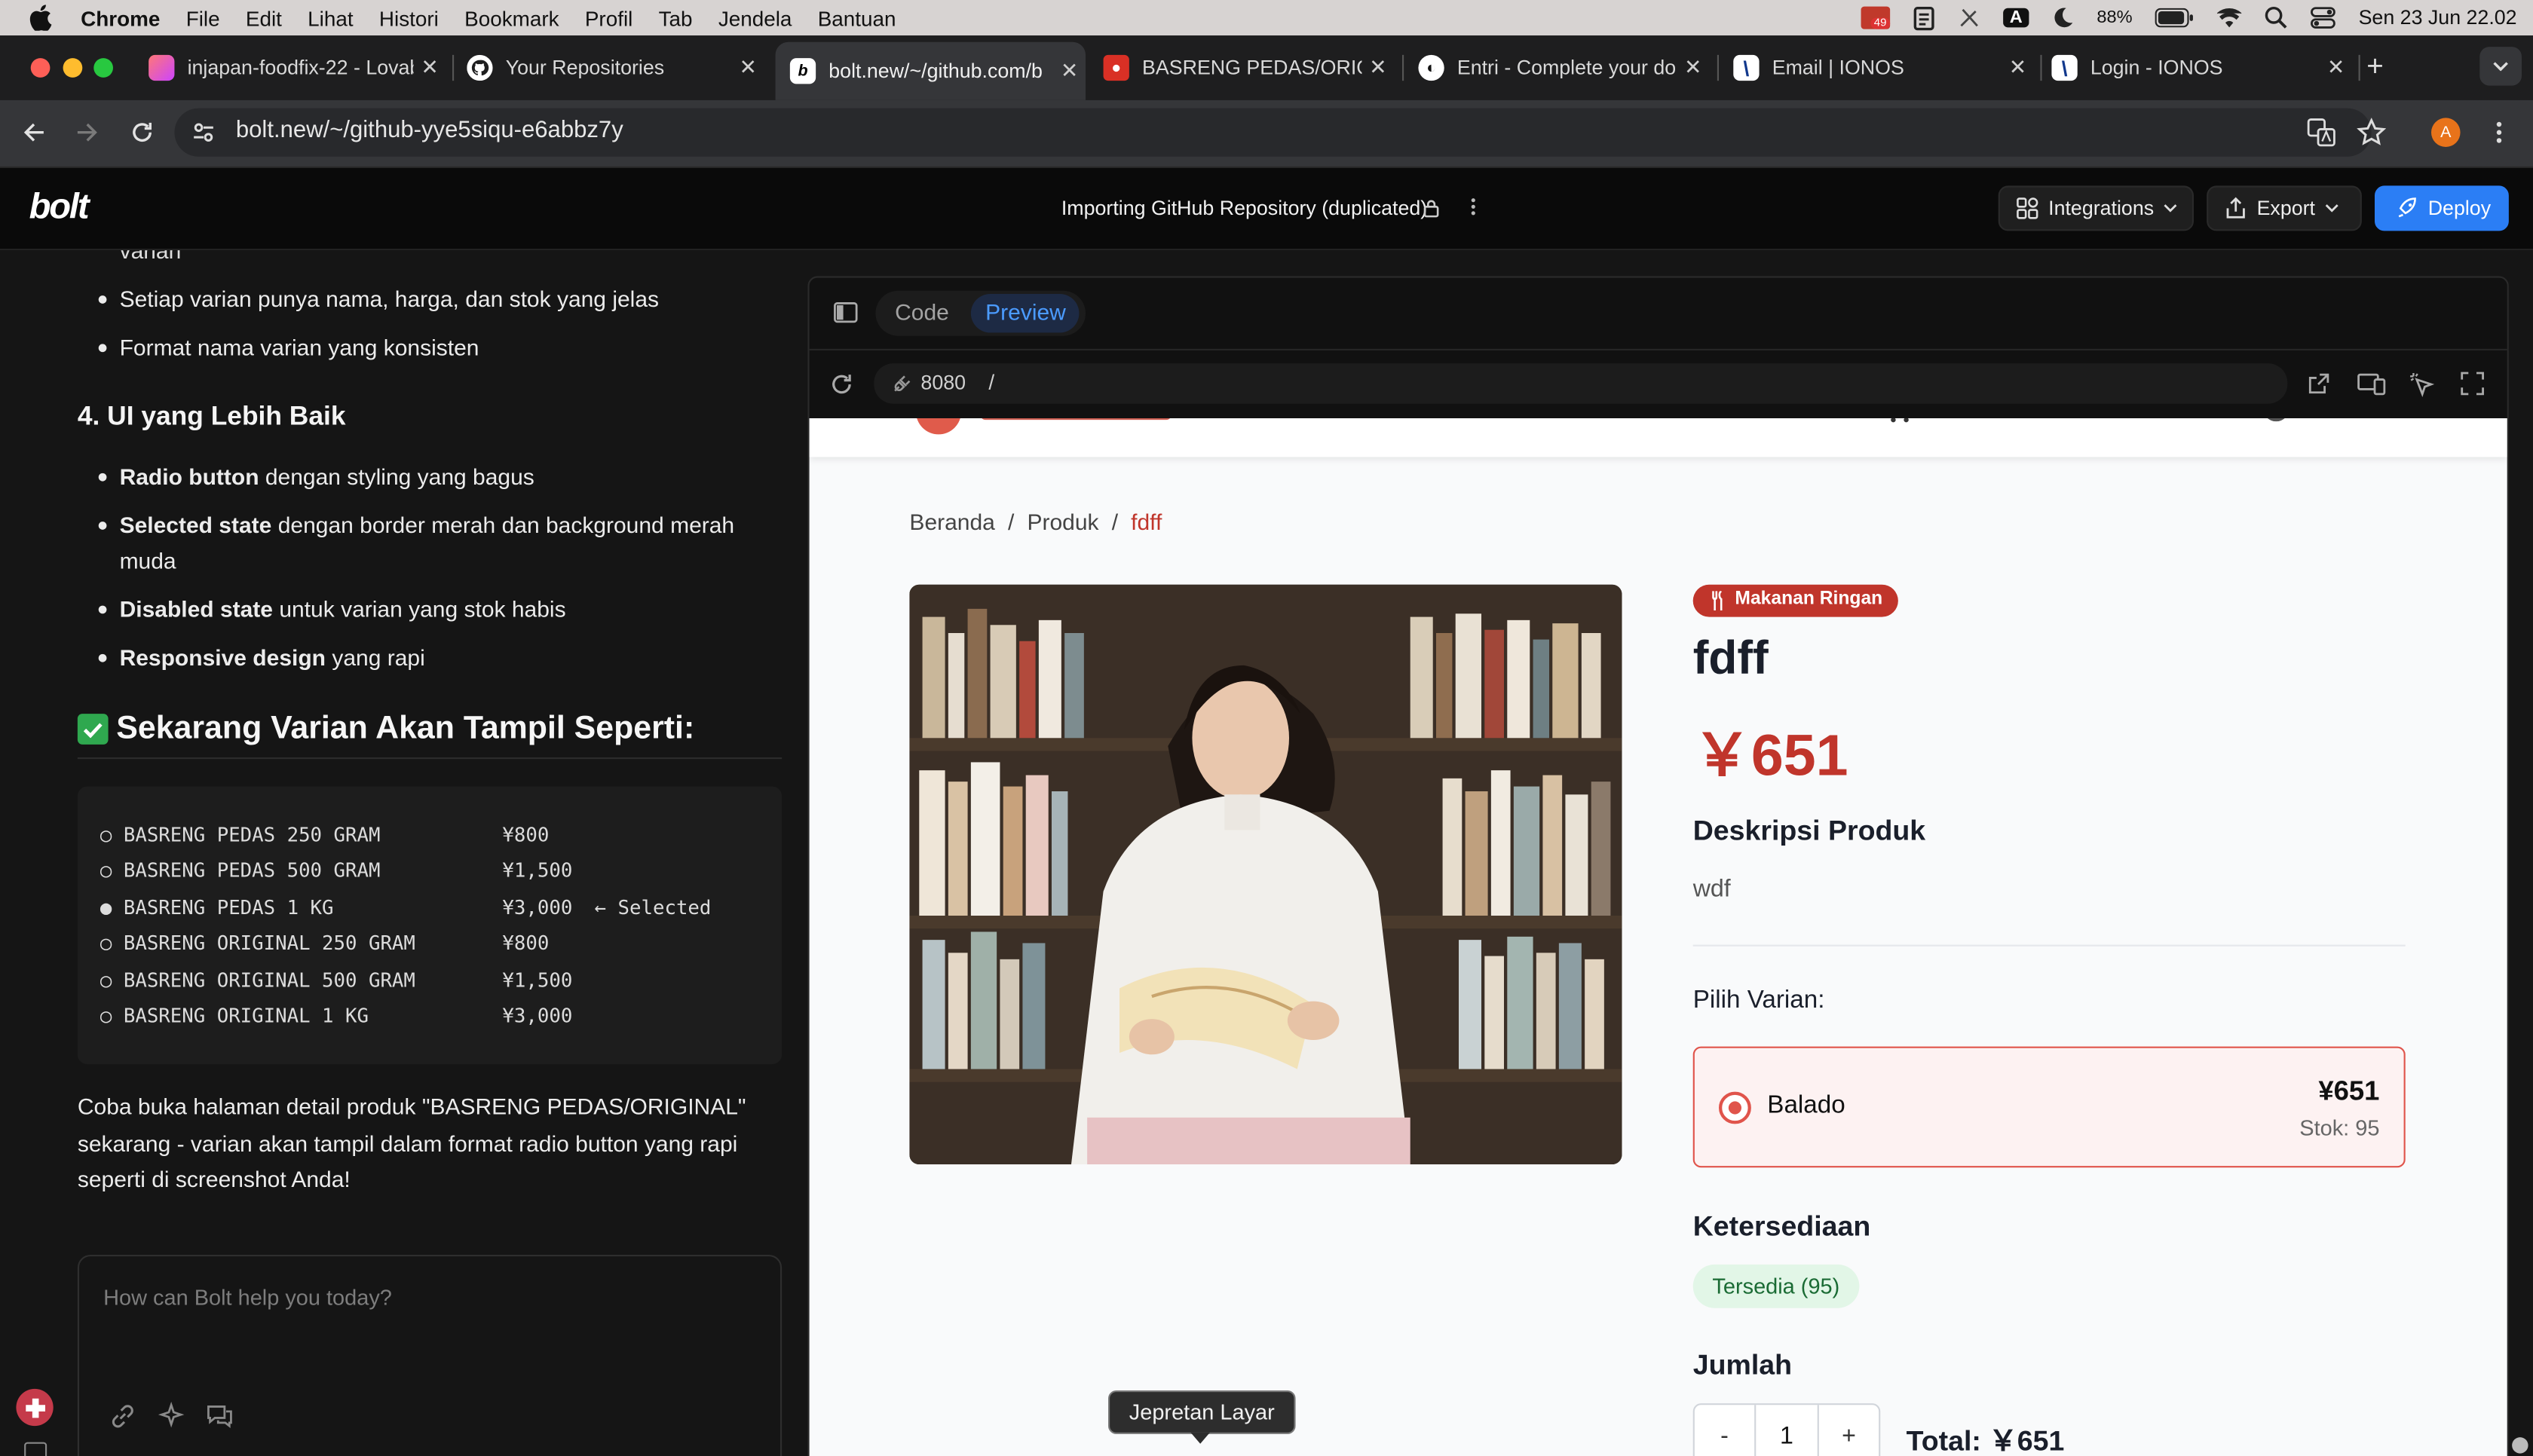 The height and width of the screenshot is (1456, 2533). What do you see at coordinates (297, 67) in the screenshot?
I see `browser-tab-lovable: injapan-foodfix-22 - Lovable ✕` at bounding box center [297, 67].